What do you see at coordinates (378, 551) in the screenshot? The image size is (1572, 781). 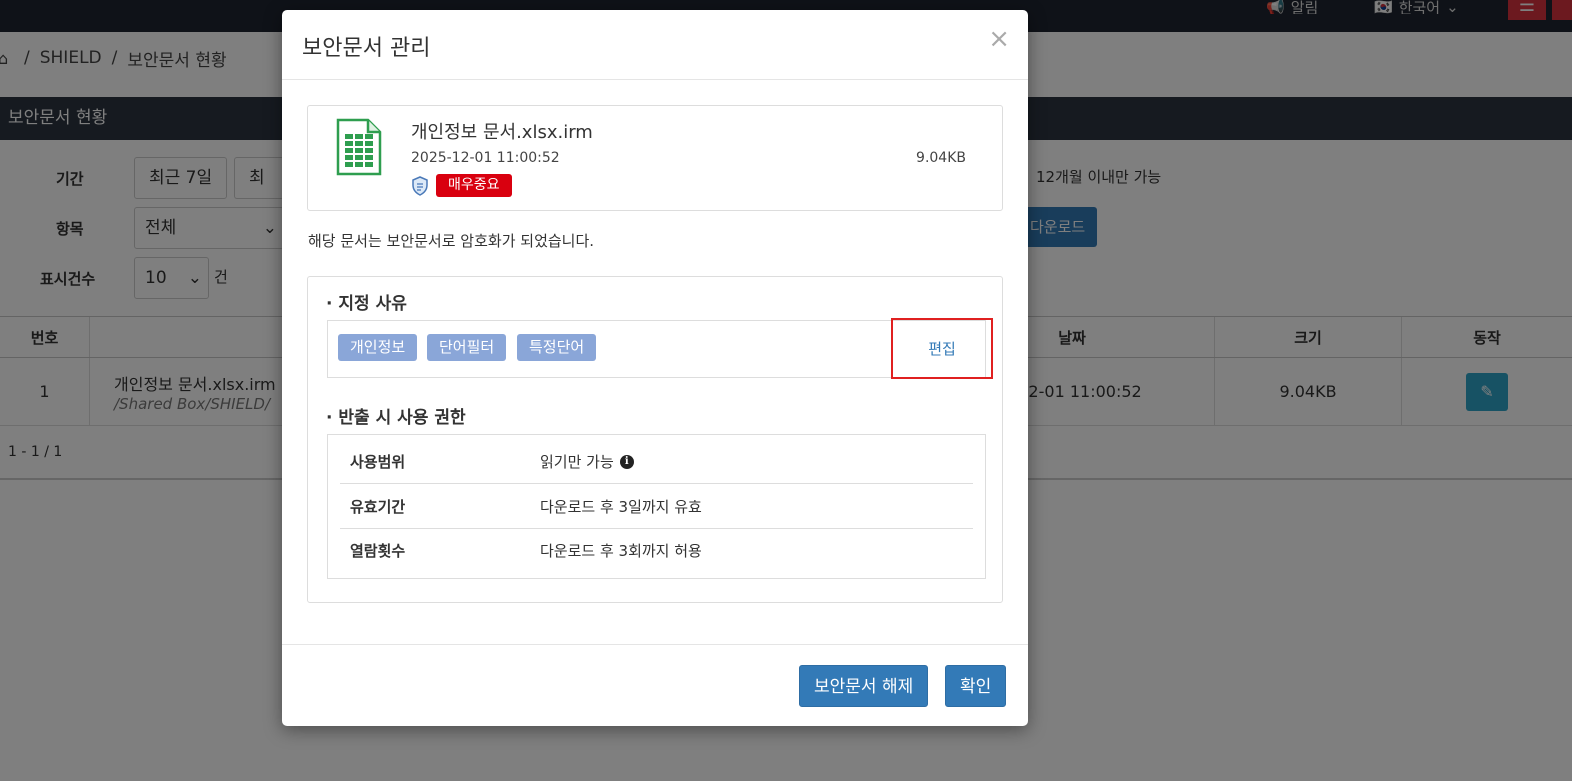 I see `permission-key: 열람횟수` at bounding box center [378, 551].